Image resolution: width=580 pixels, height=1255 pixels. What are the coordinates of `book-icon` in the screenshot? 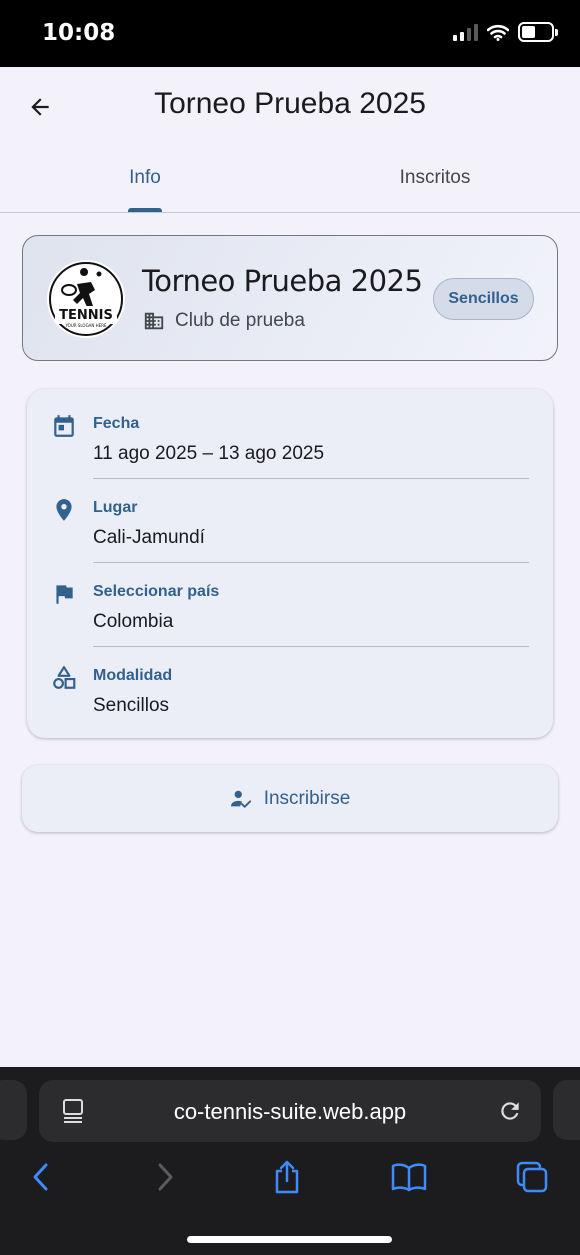 It's located at (409, 1177).